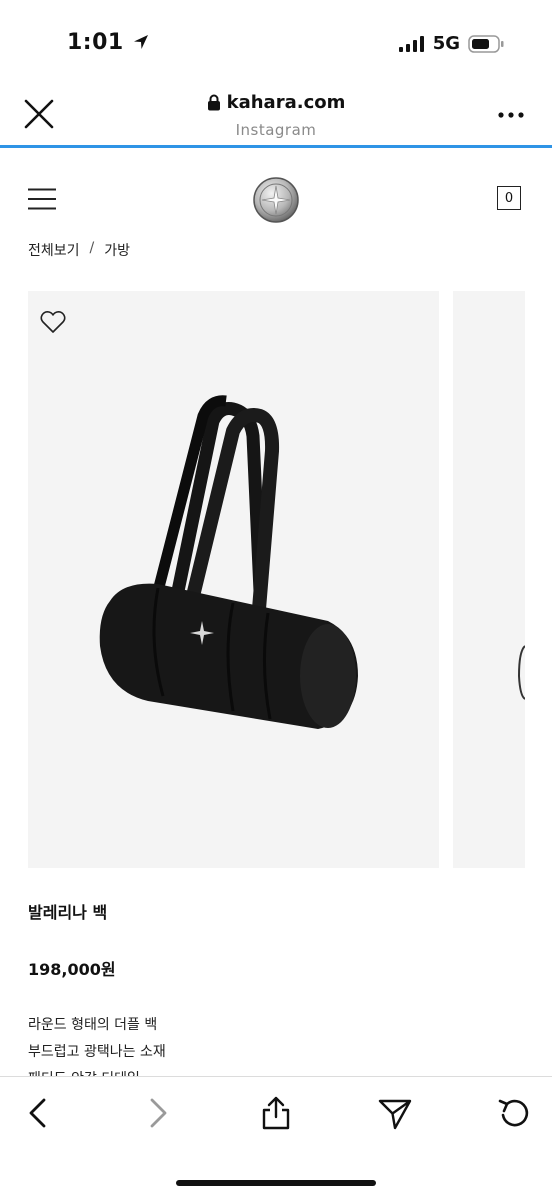 The image size is (552, 1201). I want to click on menu-icon, so click(42, 199).